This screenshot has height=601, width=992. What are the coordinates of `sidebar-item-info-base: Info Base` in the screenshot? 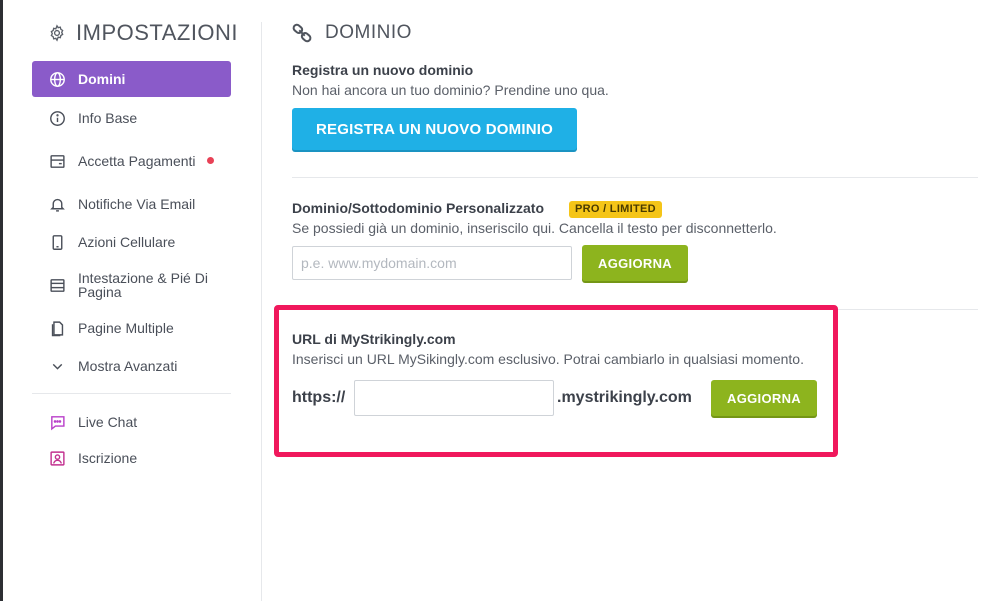 It's located at (131, 118).